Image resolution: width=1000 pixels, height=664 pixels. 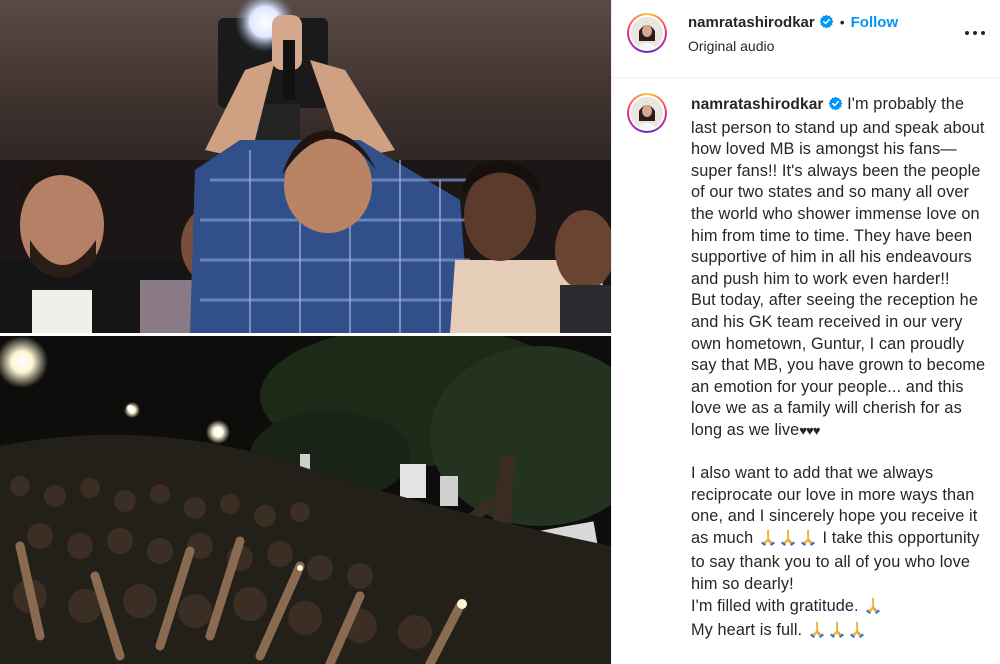 I want to click on caption-text-4: I'm filled with gratitude., so click(x=777, y=605).